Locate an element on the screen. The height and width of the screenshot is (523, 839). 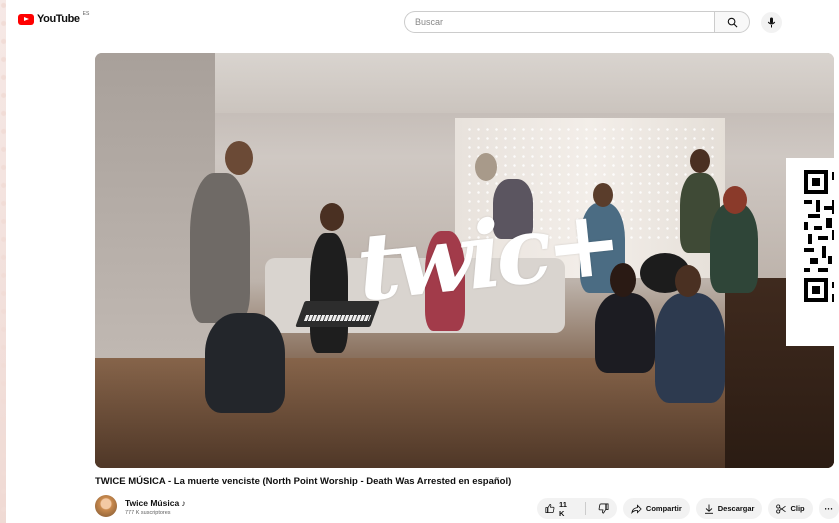
scissors-icon is located at coordinates (781, 508).